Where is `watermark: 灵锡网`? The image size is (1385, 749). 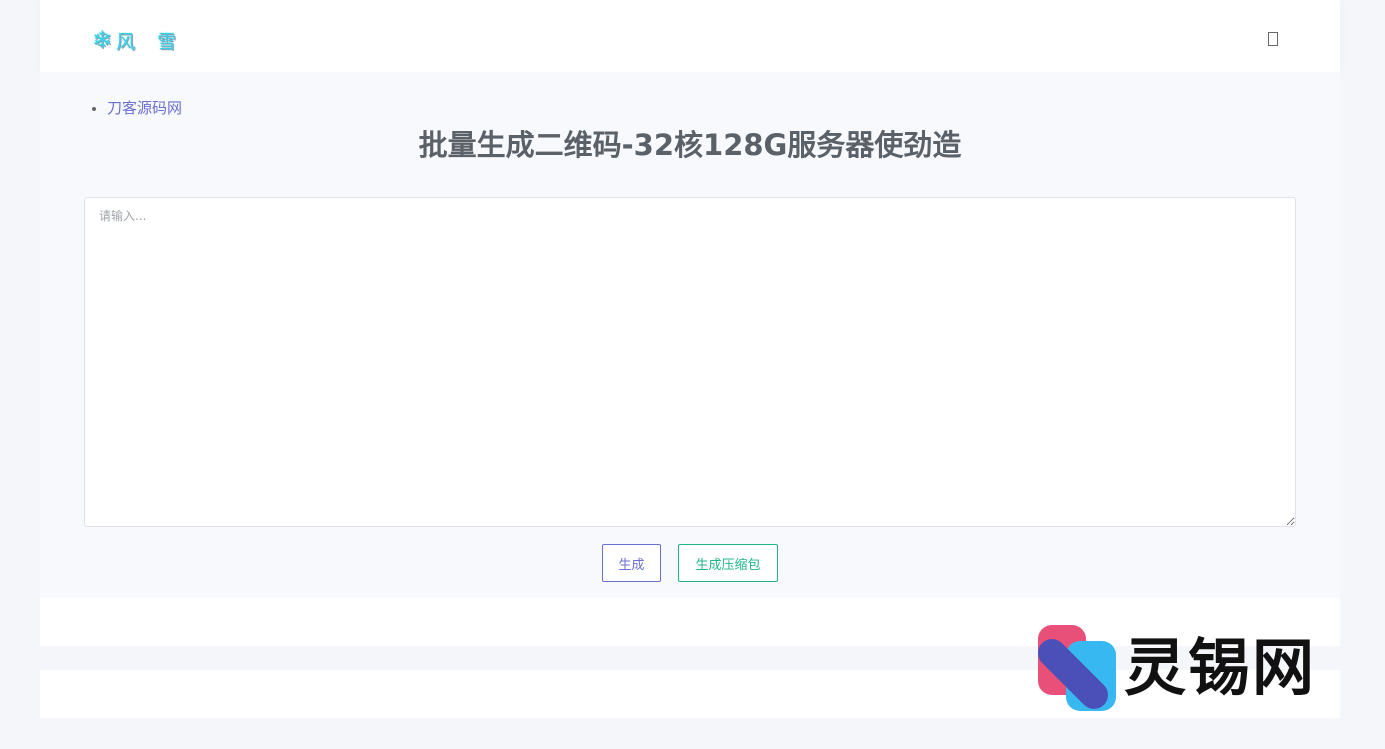 watermark: 灵锡网 is located at coordinates (1191, 668).